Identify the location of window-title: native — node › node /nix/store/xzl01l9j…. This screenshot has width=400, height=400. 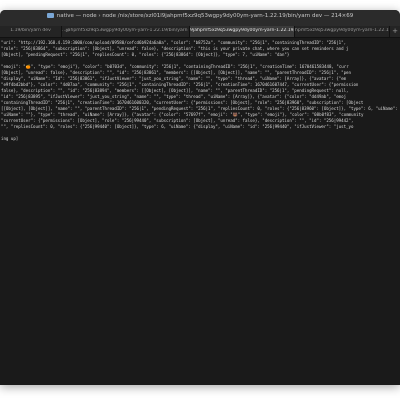
(200, 16).